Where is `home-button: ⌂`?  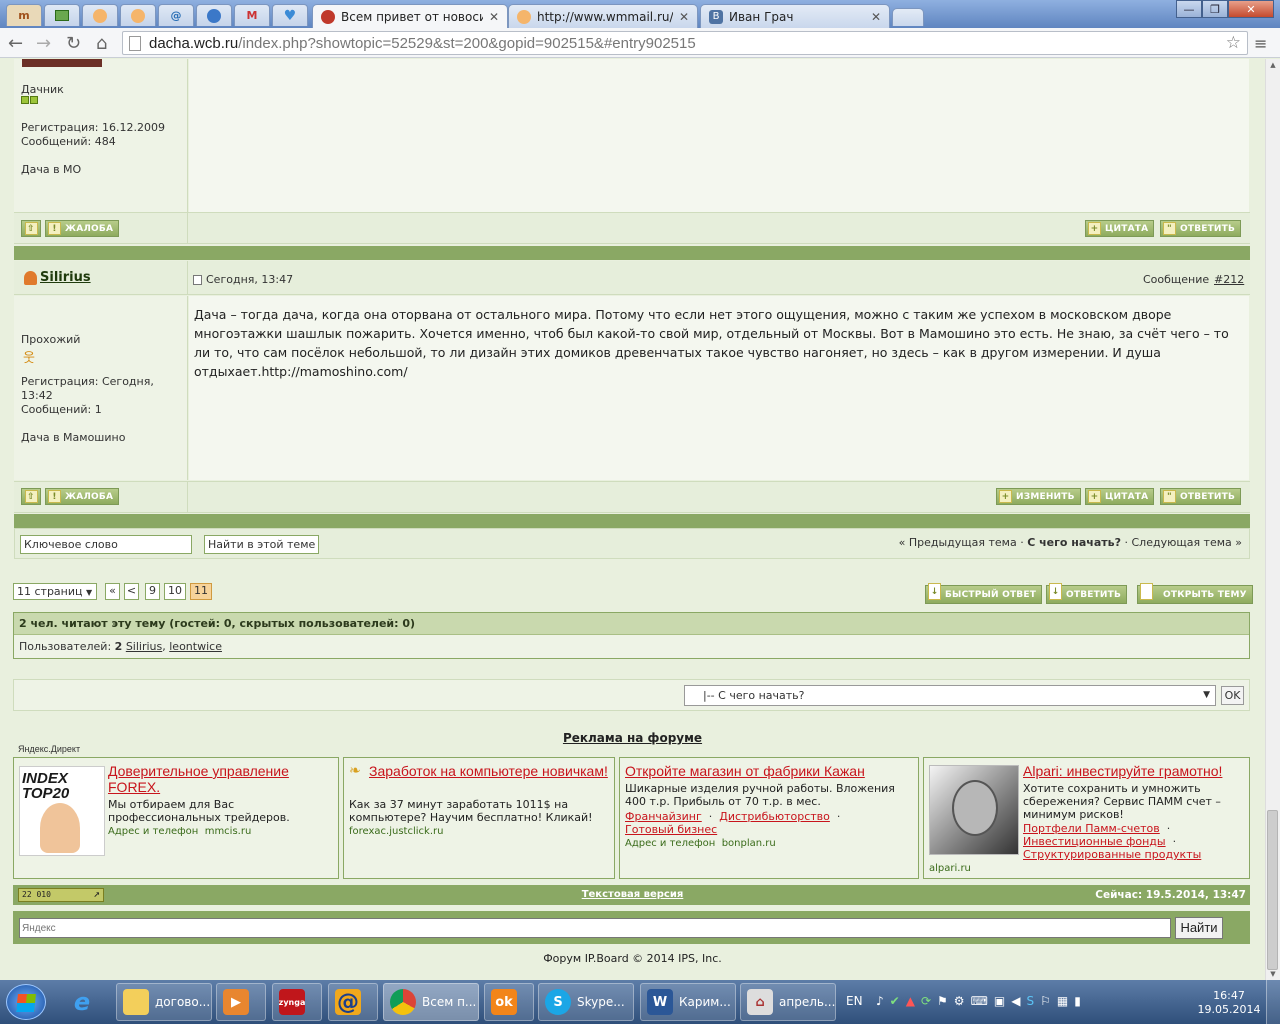 home-button: ⌂ is located at coordinates (101, 43).